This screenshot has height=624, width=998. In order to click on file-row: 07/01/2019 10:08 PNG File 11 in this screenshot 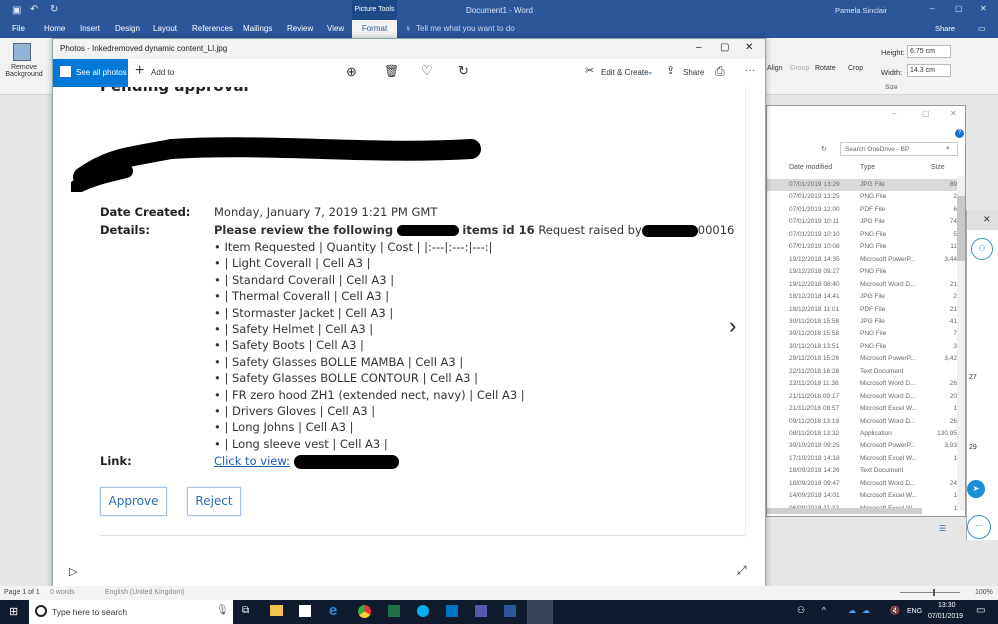, I will do `click(862, 247)`.